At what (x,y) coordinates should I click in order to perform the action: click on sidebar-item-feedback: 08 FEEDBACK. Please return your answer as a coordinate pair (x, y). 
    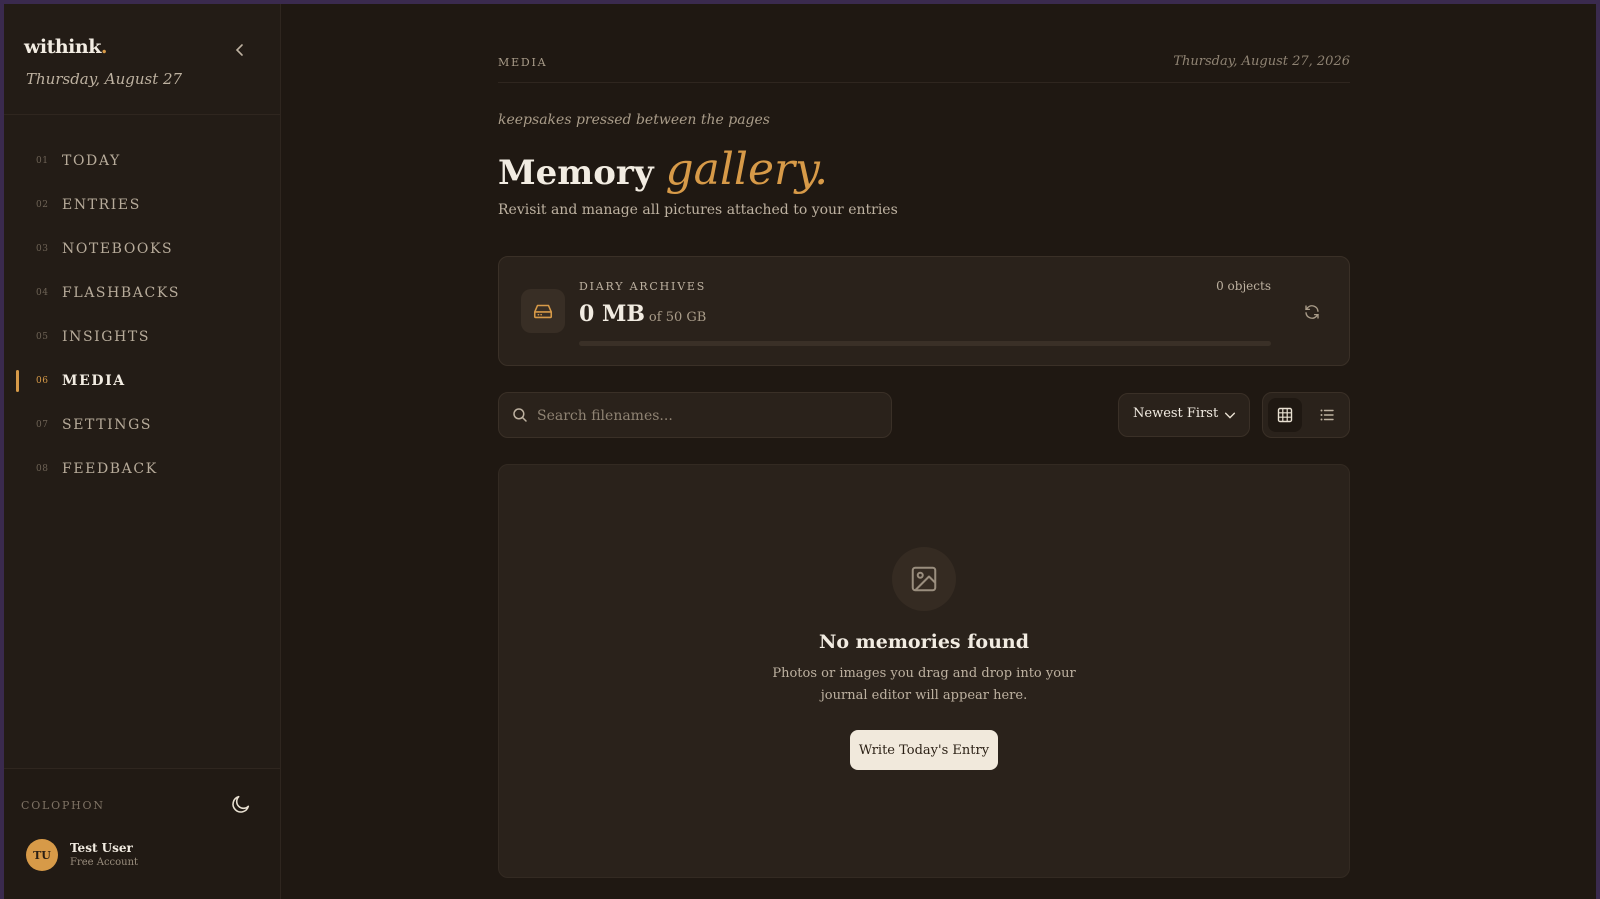
    Looking at the image, I should click on (142, 469).